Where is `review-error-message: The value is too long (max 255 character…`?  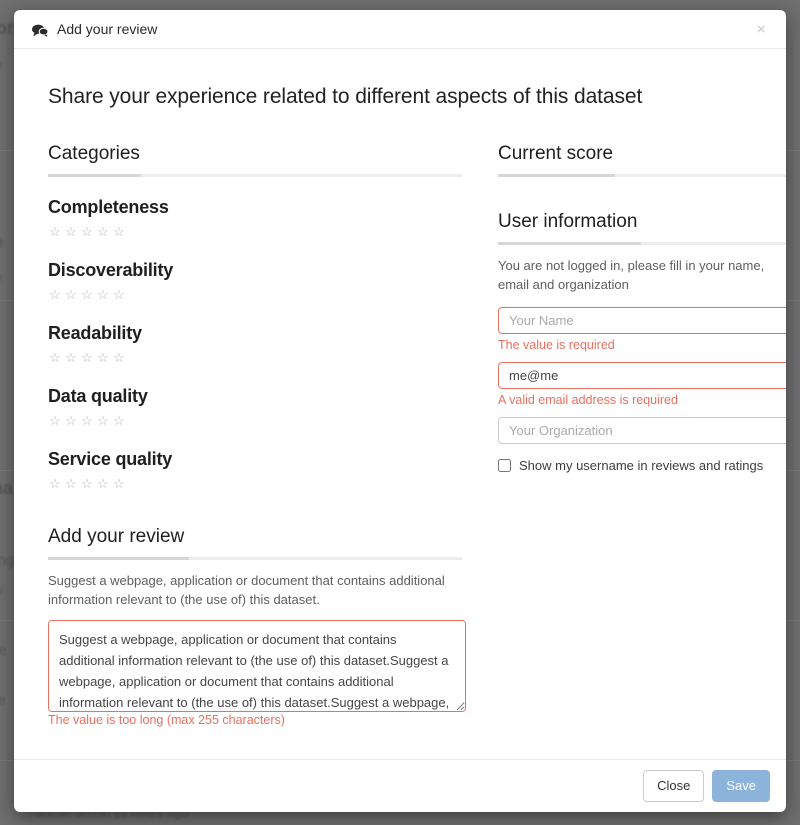
review-error-message: The value is too long (max 255 character… is located at coordinates (166, 719).